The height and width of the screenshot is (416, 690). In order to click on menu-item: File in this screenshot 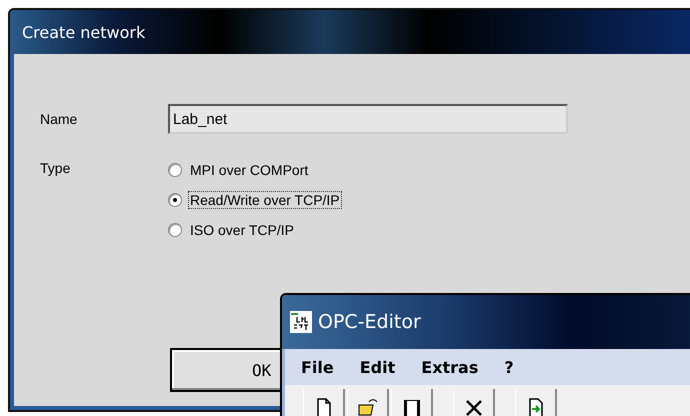, I will do `click(317, 367)`.